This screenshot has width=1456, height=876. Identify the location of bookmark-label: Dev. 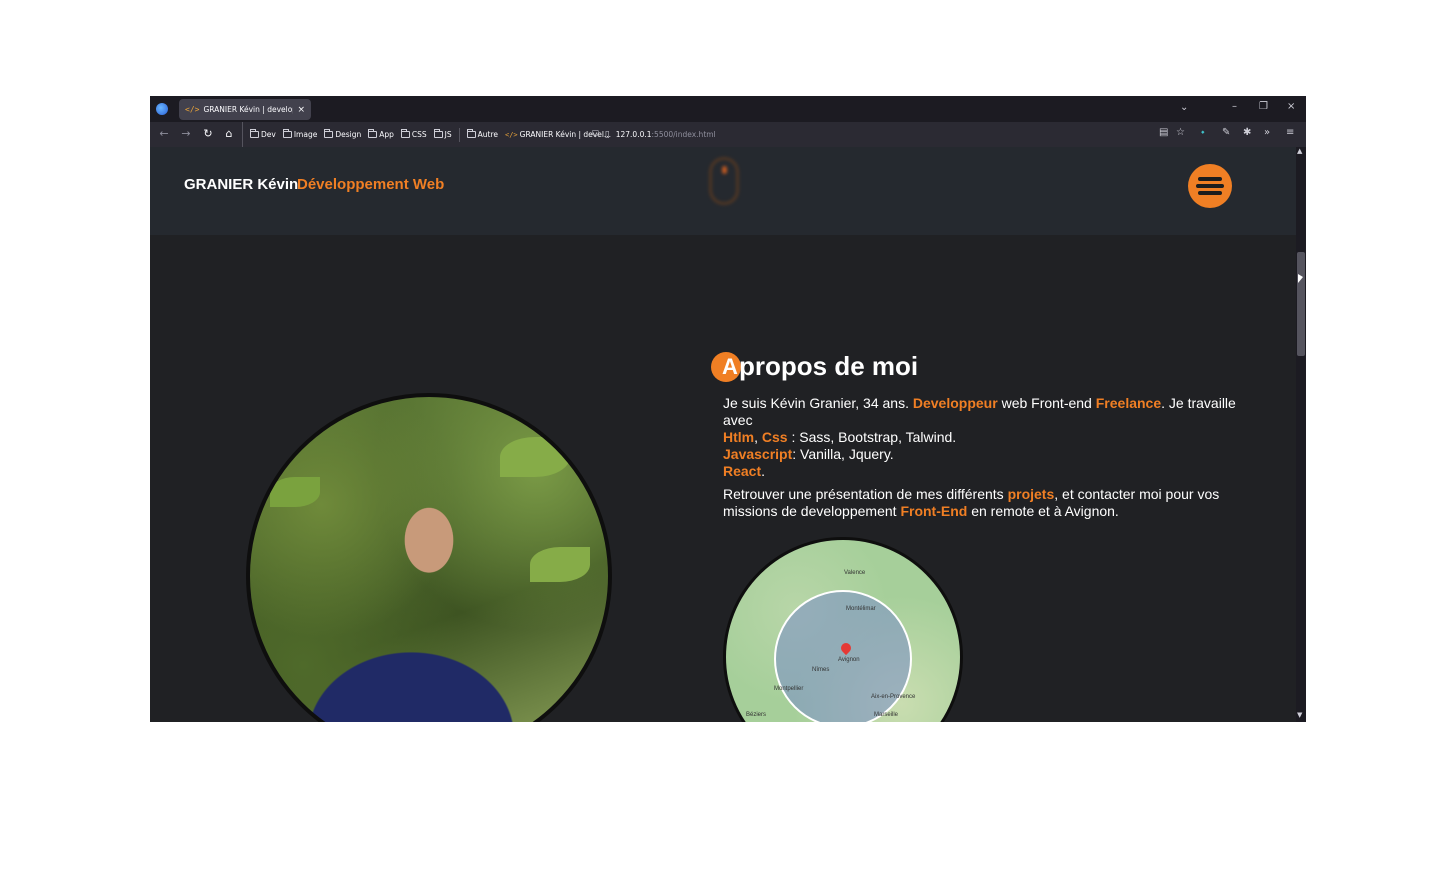
(268, 134).